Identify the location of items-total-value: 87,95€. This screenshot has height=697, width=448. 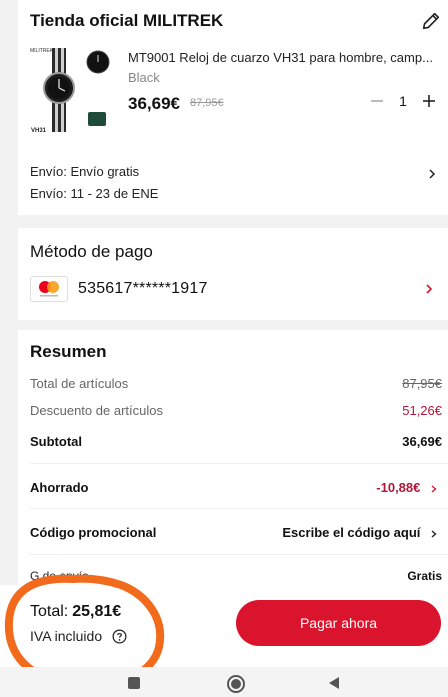
(422, 383).